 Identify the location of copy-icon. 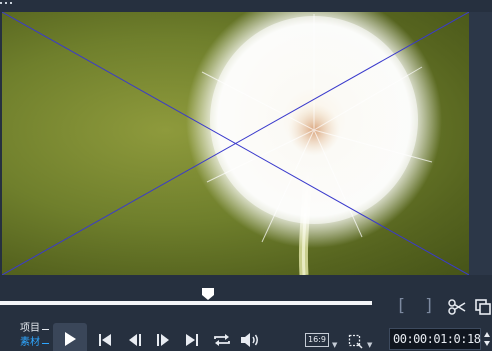
(483, 307).